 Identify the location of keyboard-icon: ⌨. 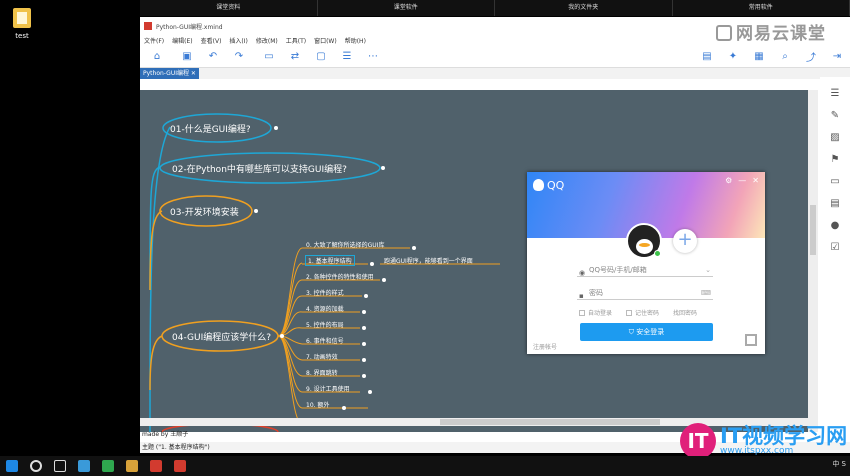
(706, 293).